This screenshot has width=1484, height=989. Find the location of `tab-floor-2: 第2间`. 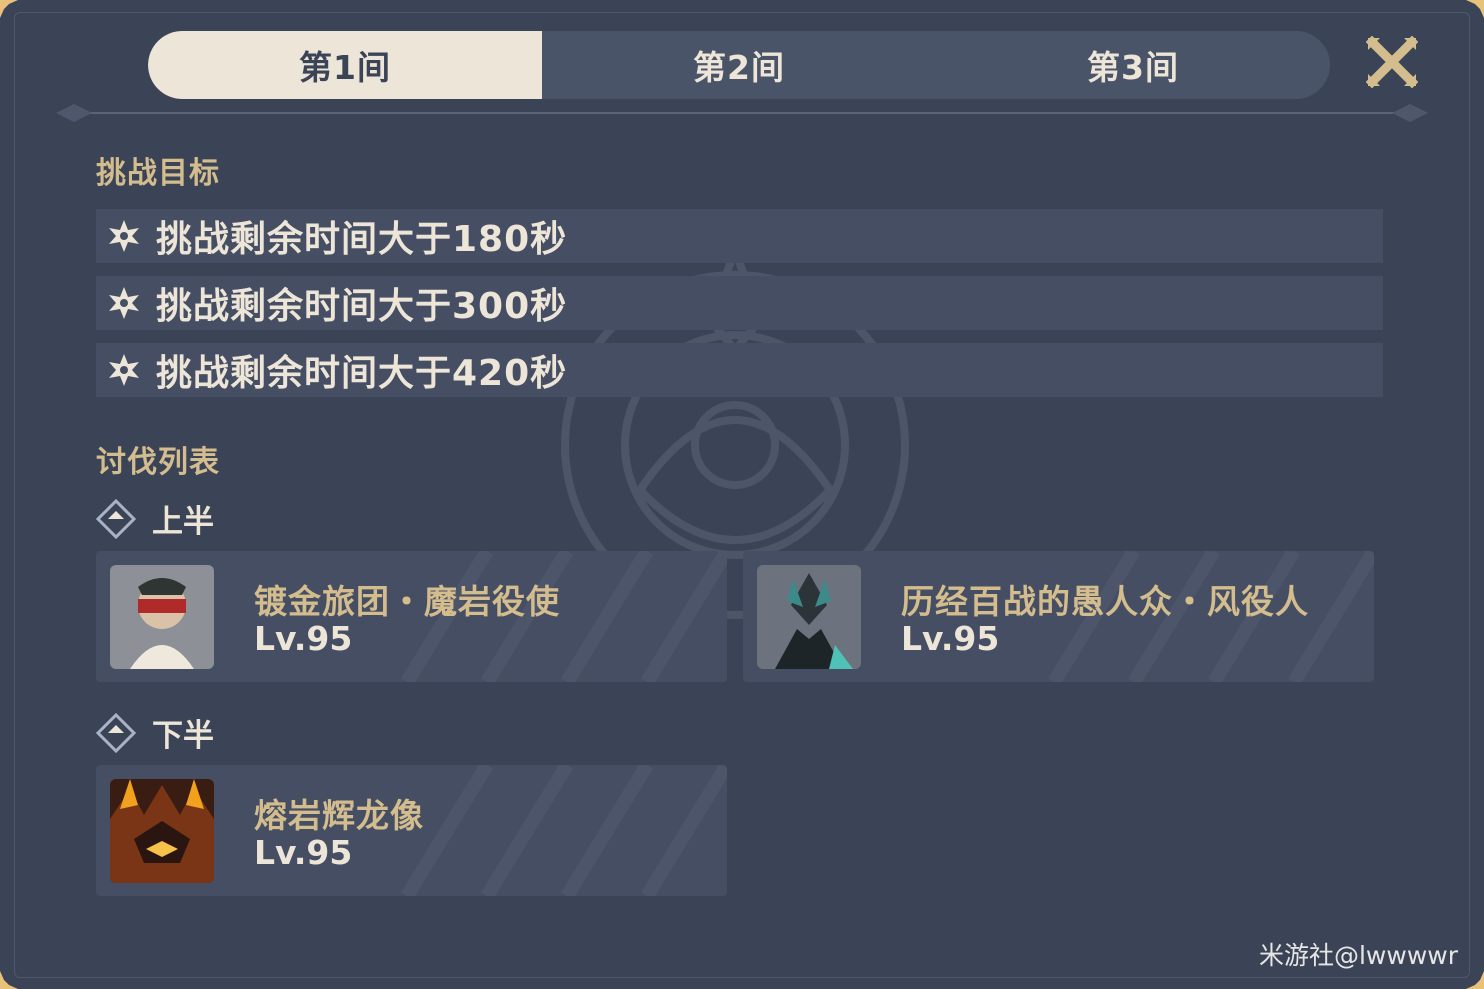

tab-floor-2: 第2间 is located at coordinates (739, 65).